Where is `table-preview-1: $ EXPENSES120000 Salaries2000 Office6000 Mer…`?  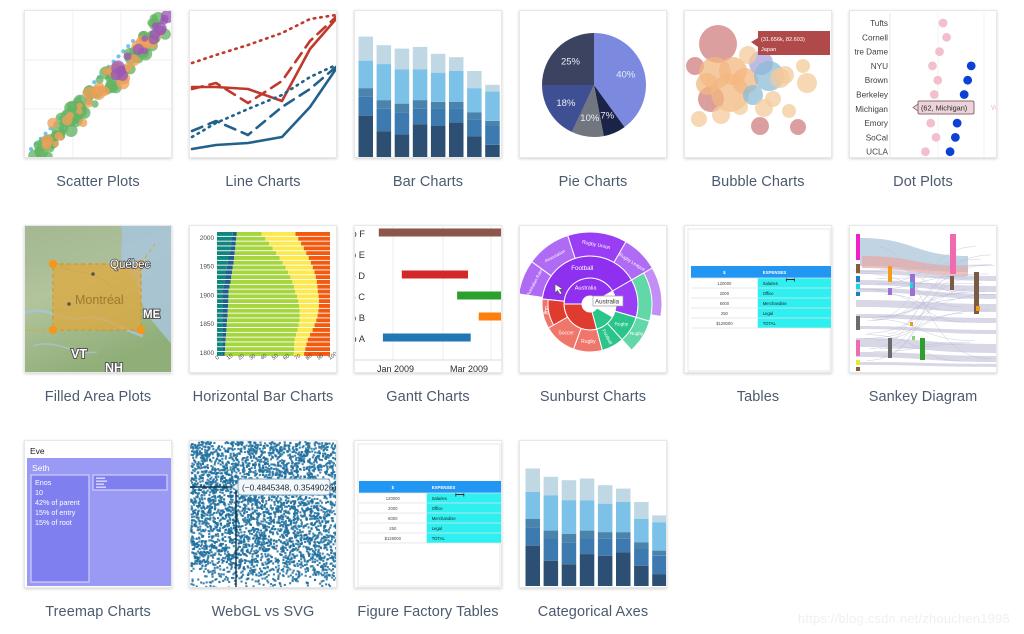
table-preview-1: $ EXPENSES120000 Salaries2000 Office6000 Mer… is located at coordinates (758, 299).